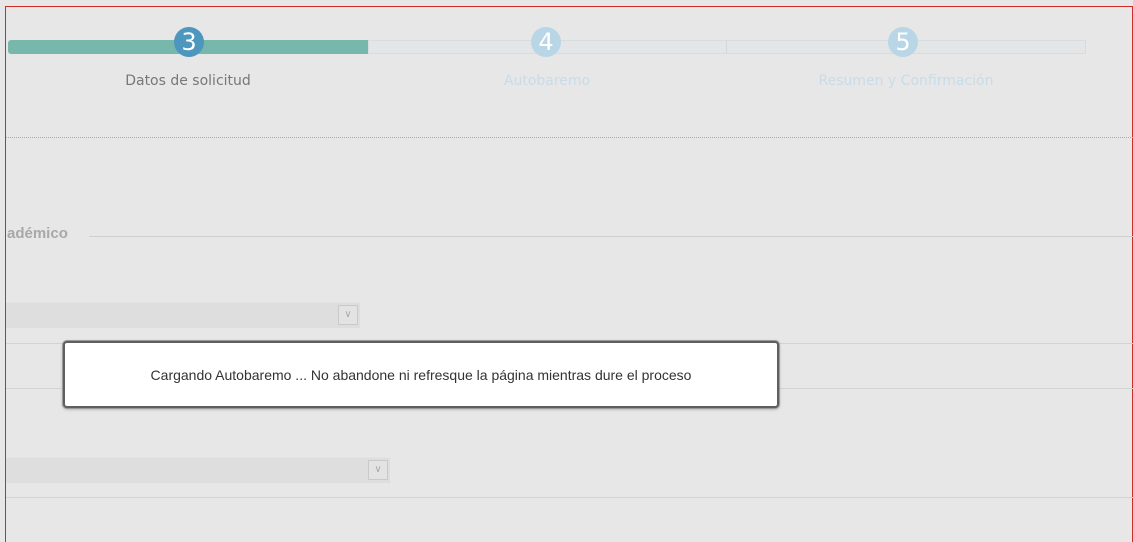 This screenshot has height=542, width=1133. I want to click on step-3-number: 3, so click(189, 42).